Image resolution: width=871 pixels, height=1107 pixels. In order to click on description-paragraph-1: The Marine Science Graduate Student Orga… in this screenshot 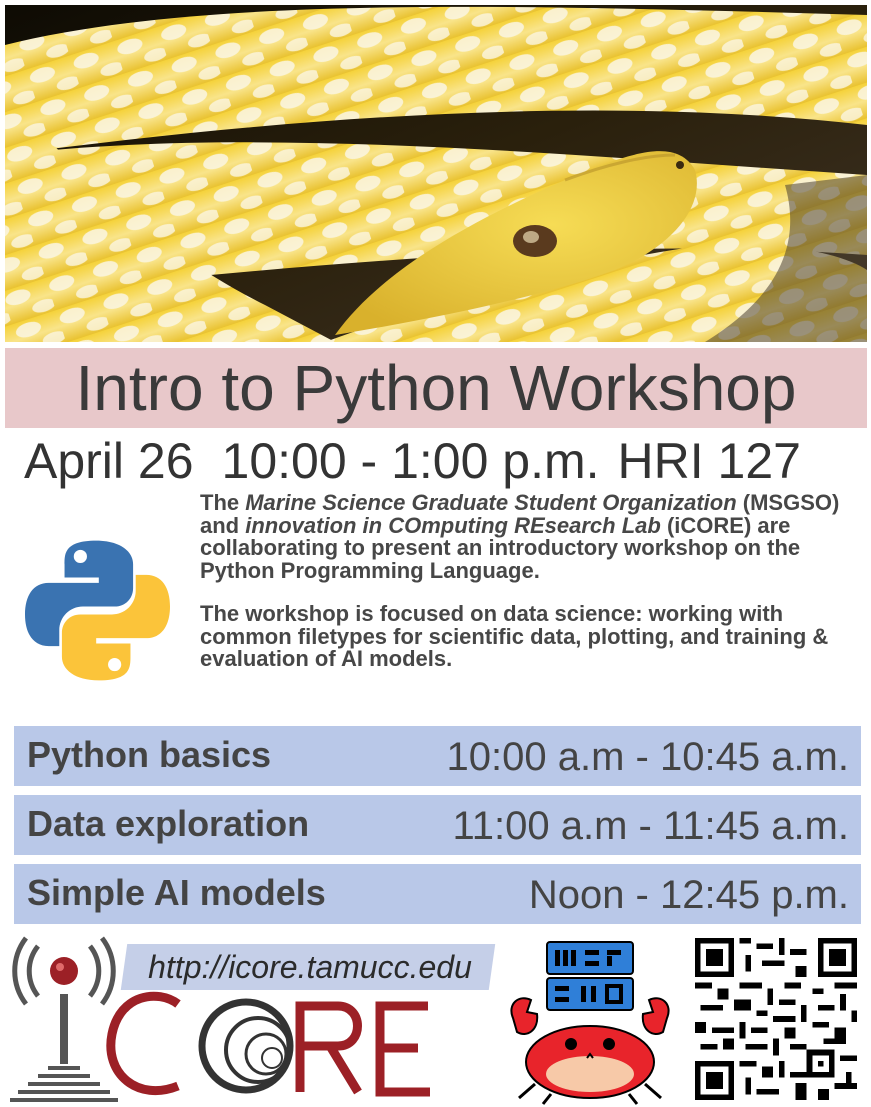, I will do `click(530, 536)`.